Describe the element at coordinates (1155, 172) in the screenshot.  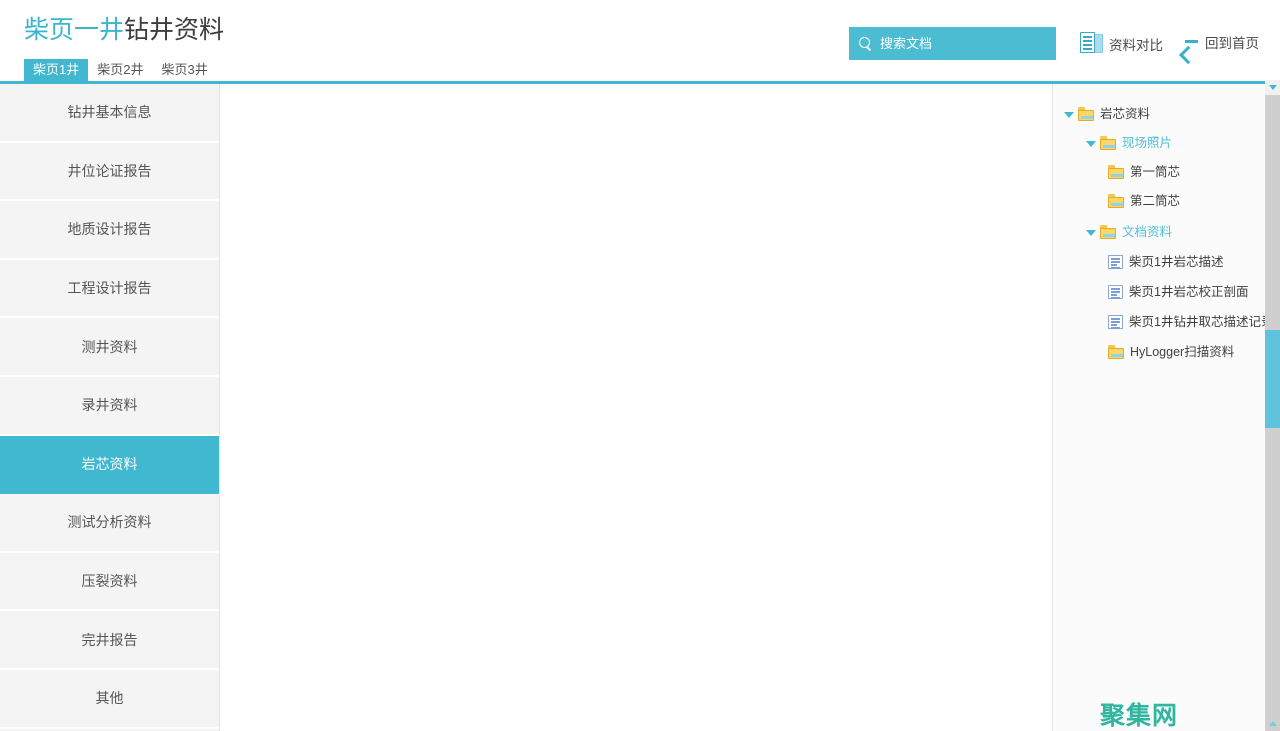
I see `tree-node-label: 第一筒芯` at that location.